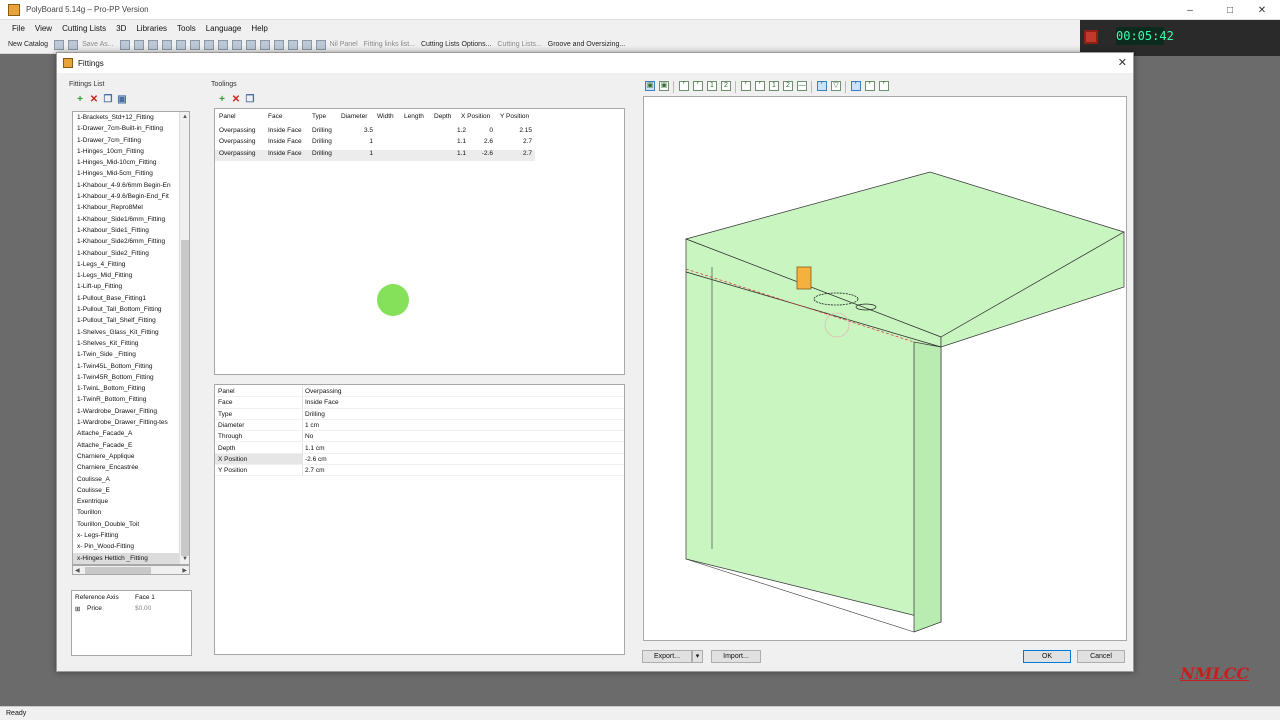 The width and height of the screenshot is (1280, 720). I want to click on undo-icon, so click(152, 44).